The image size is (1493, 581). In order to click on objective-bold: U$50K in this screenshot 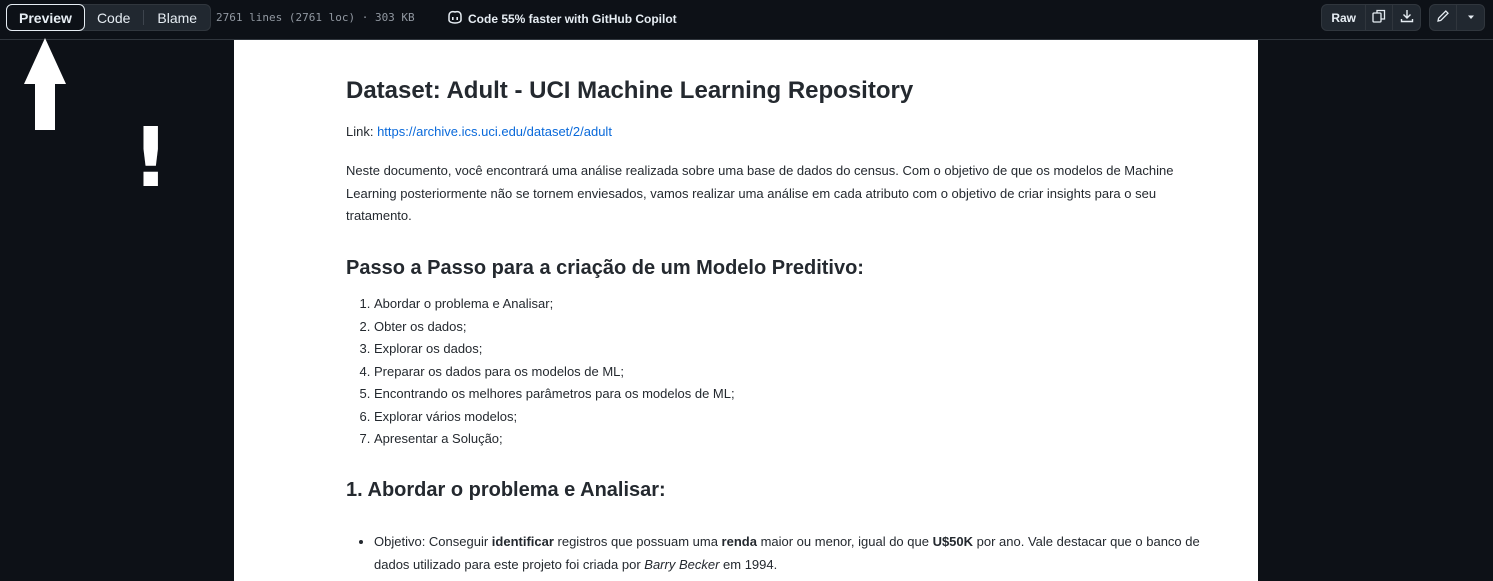, I will do `click(953, 541)`.